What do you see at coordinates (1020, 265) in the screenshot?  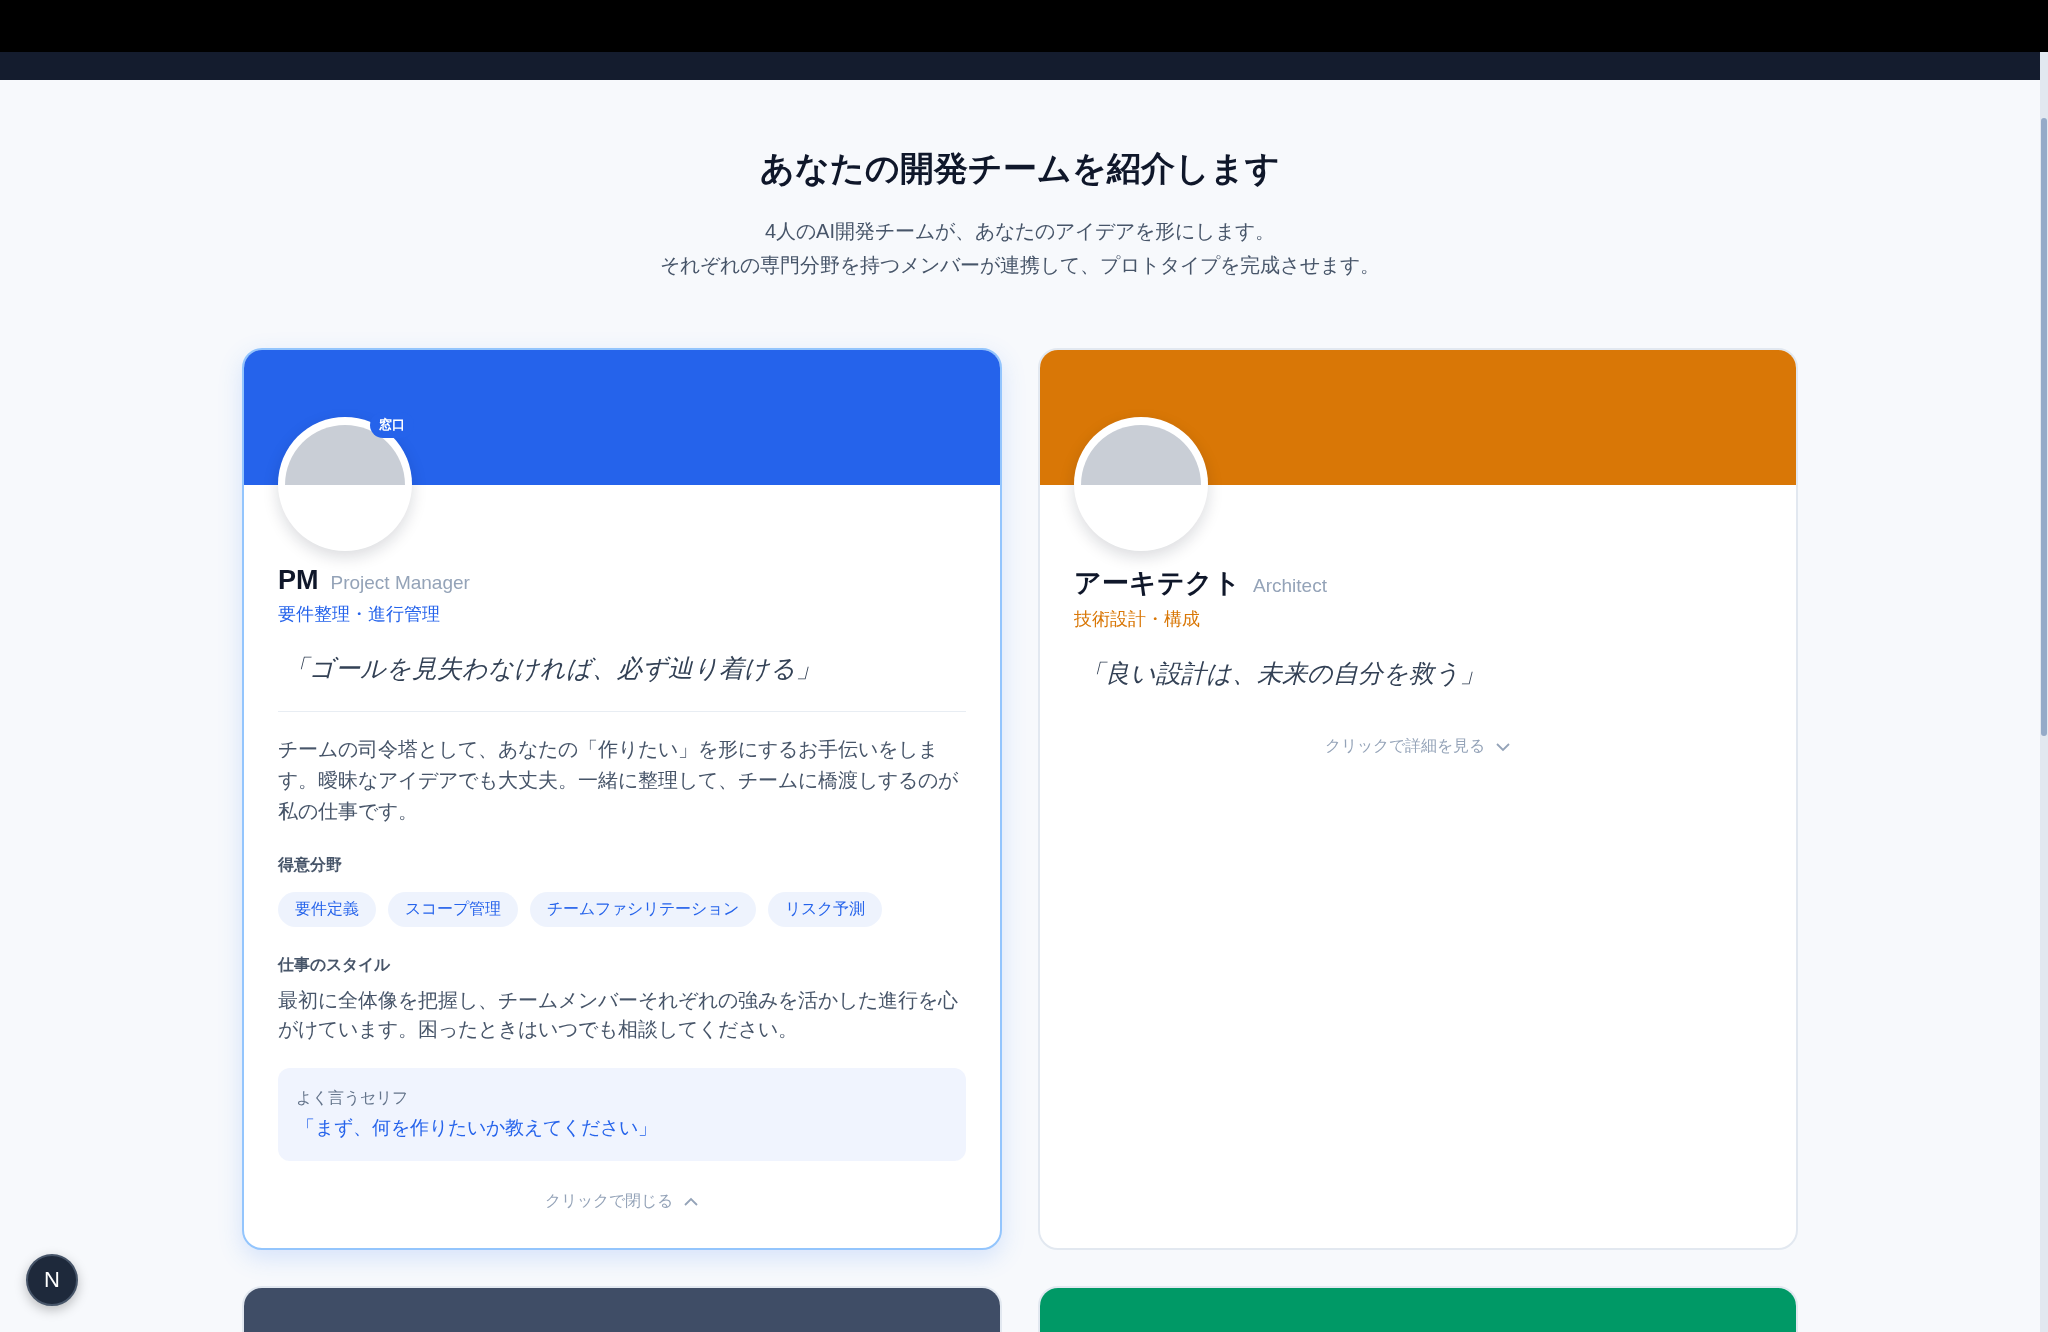 I see `section-subtitle: それぞれの専門分野を持つメンバーが連携して、プロトタイプを完成させます。` at bounding box center [1020, 265].